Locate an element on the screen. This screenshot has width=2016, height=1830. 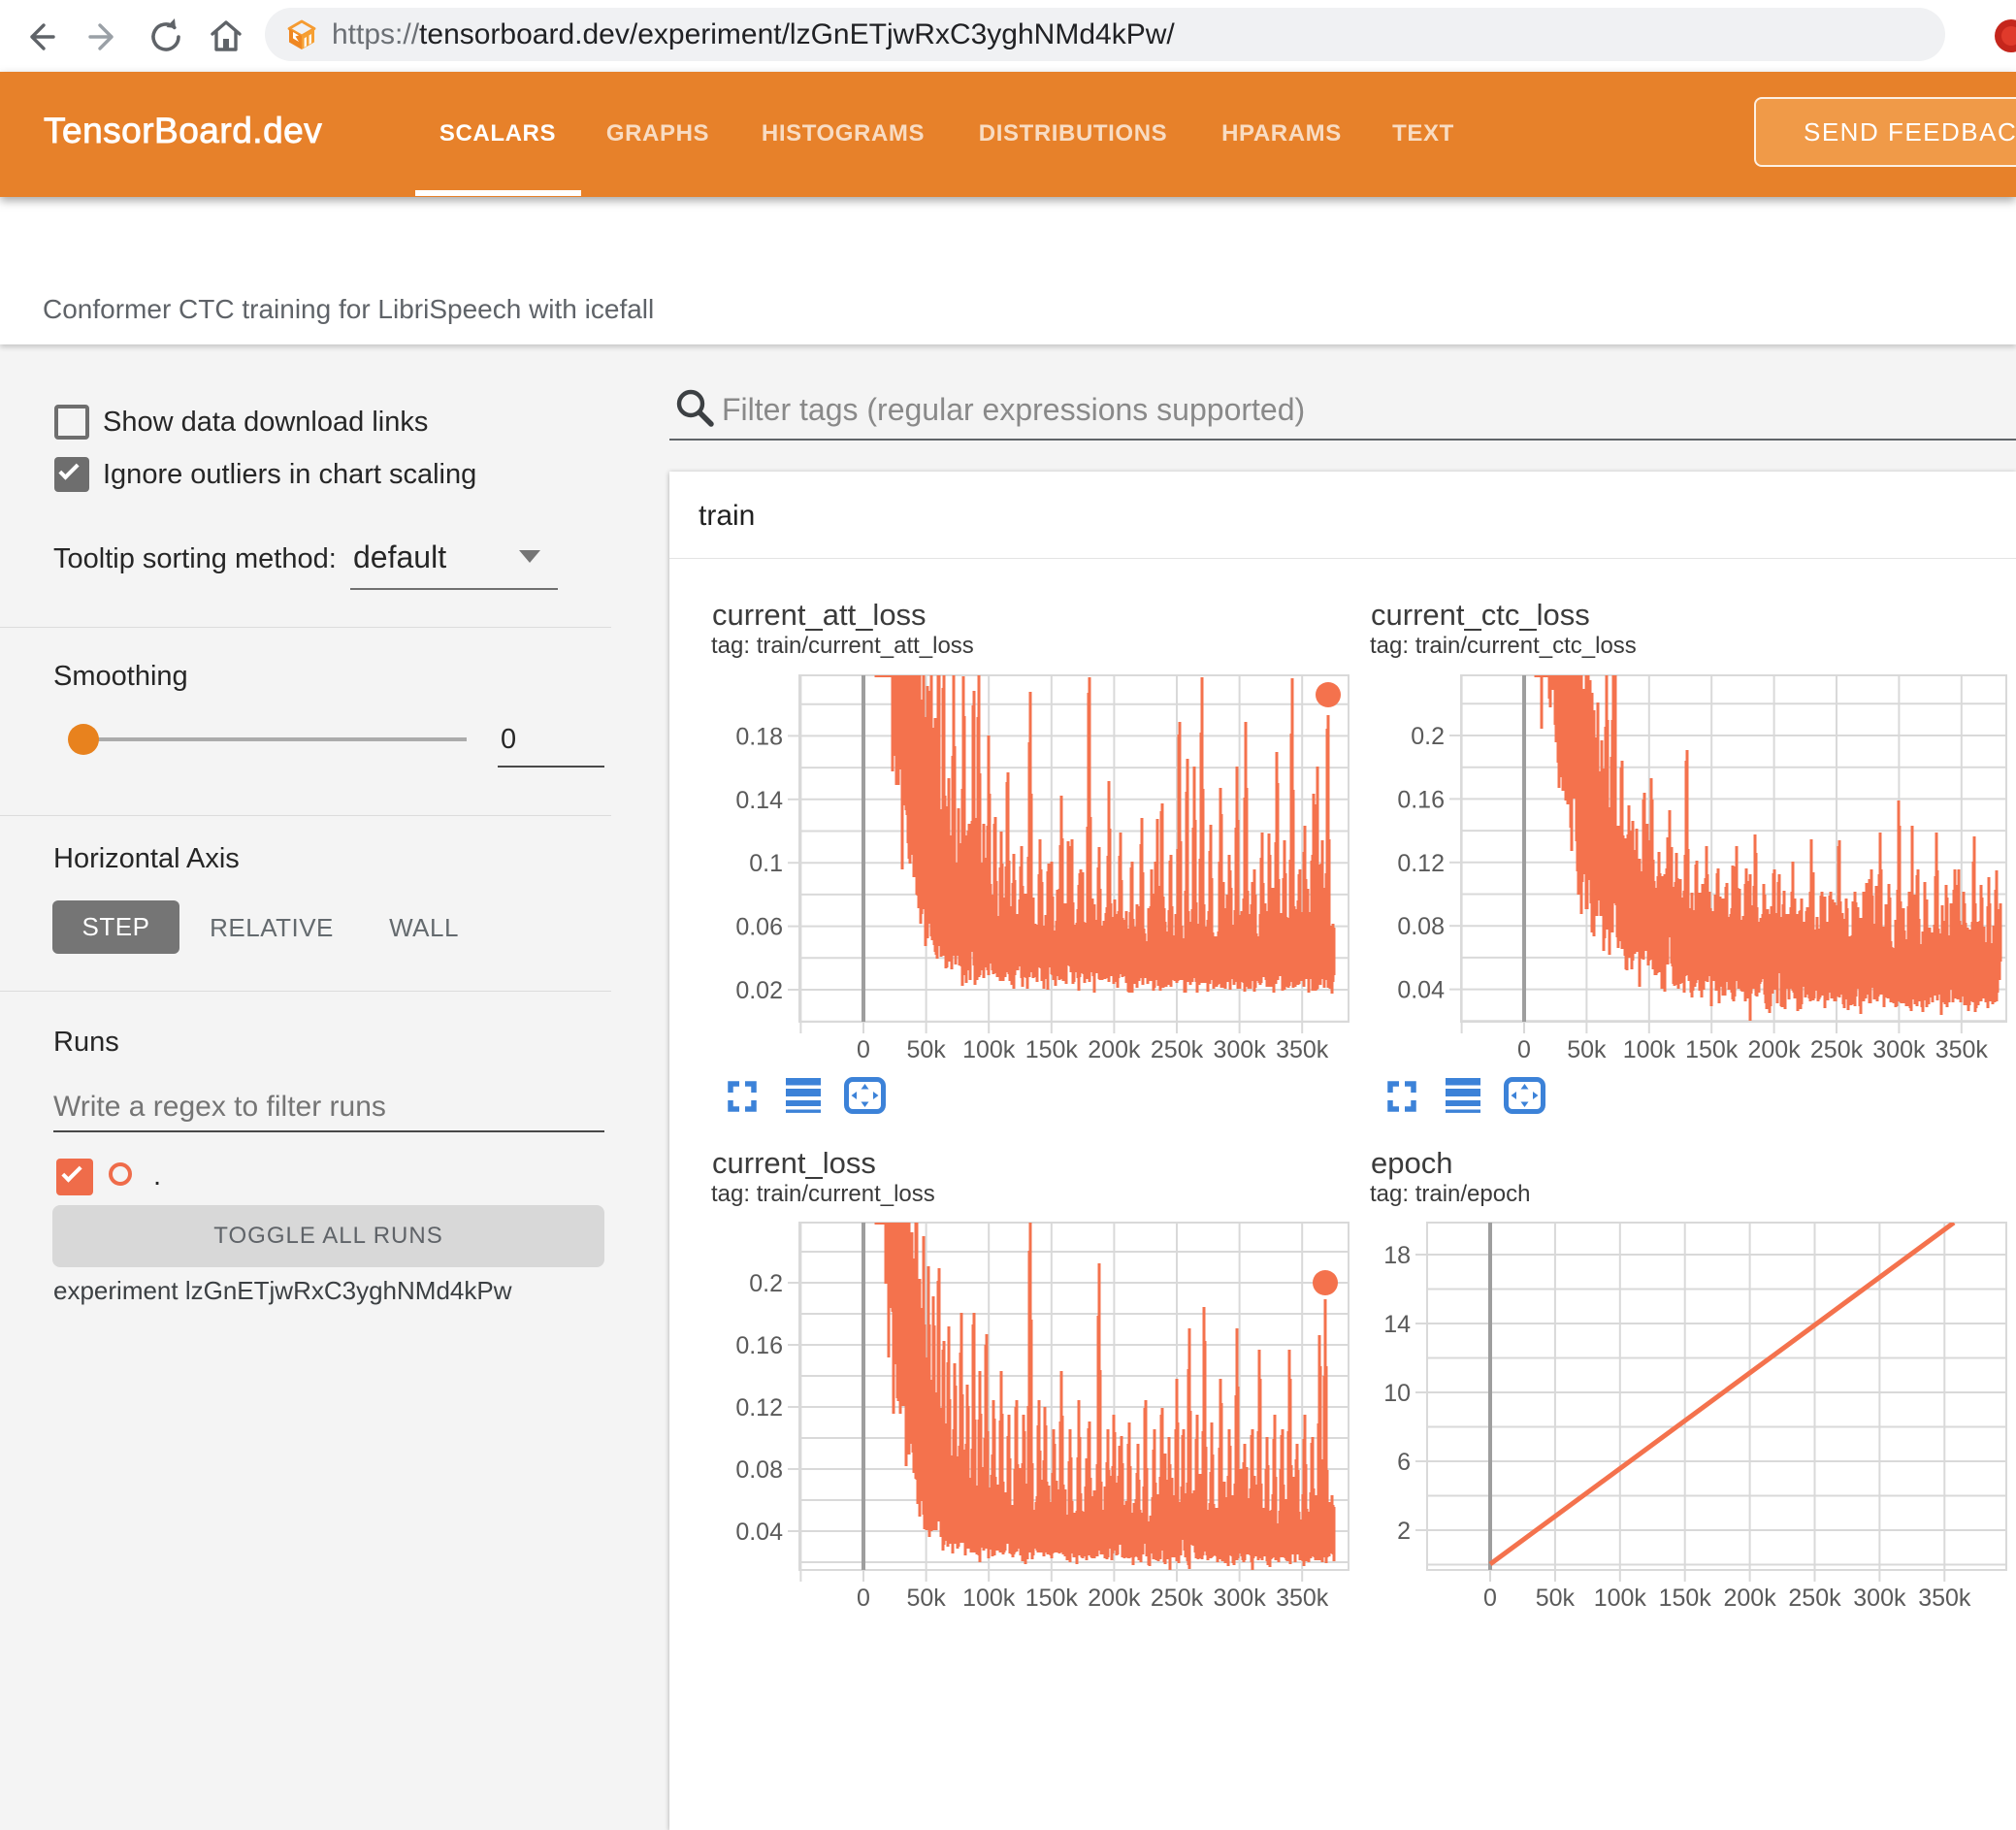
svg-text: 0.1 is located at coordinates (766, 863).